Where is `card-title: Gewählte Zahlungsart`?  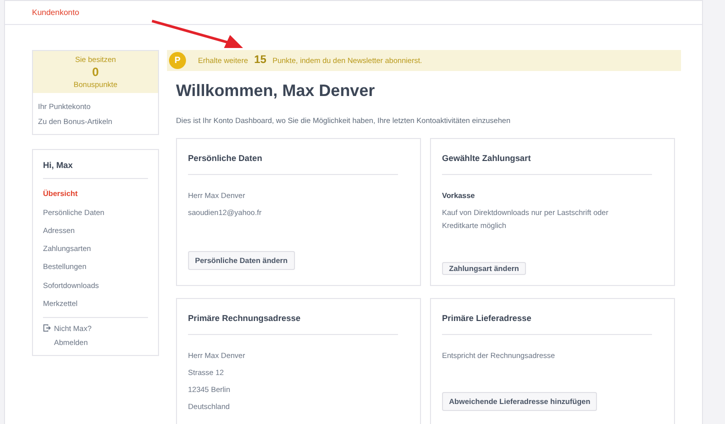
card-title: Gewählte Zahlungsart is located at coordinates (547, 163).